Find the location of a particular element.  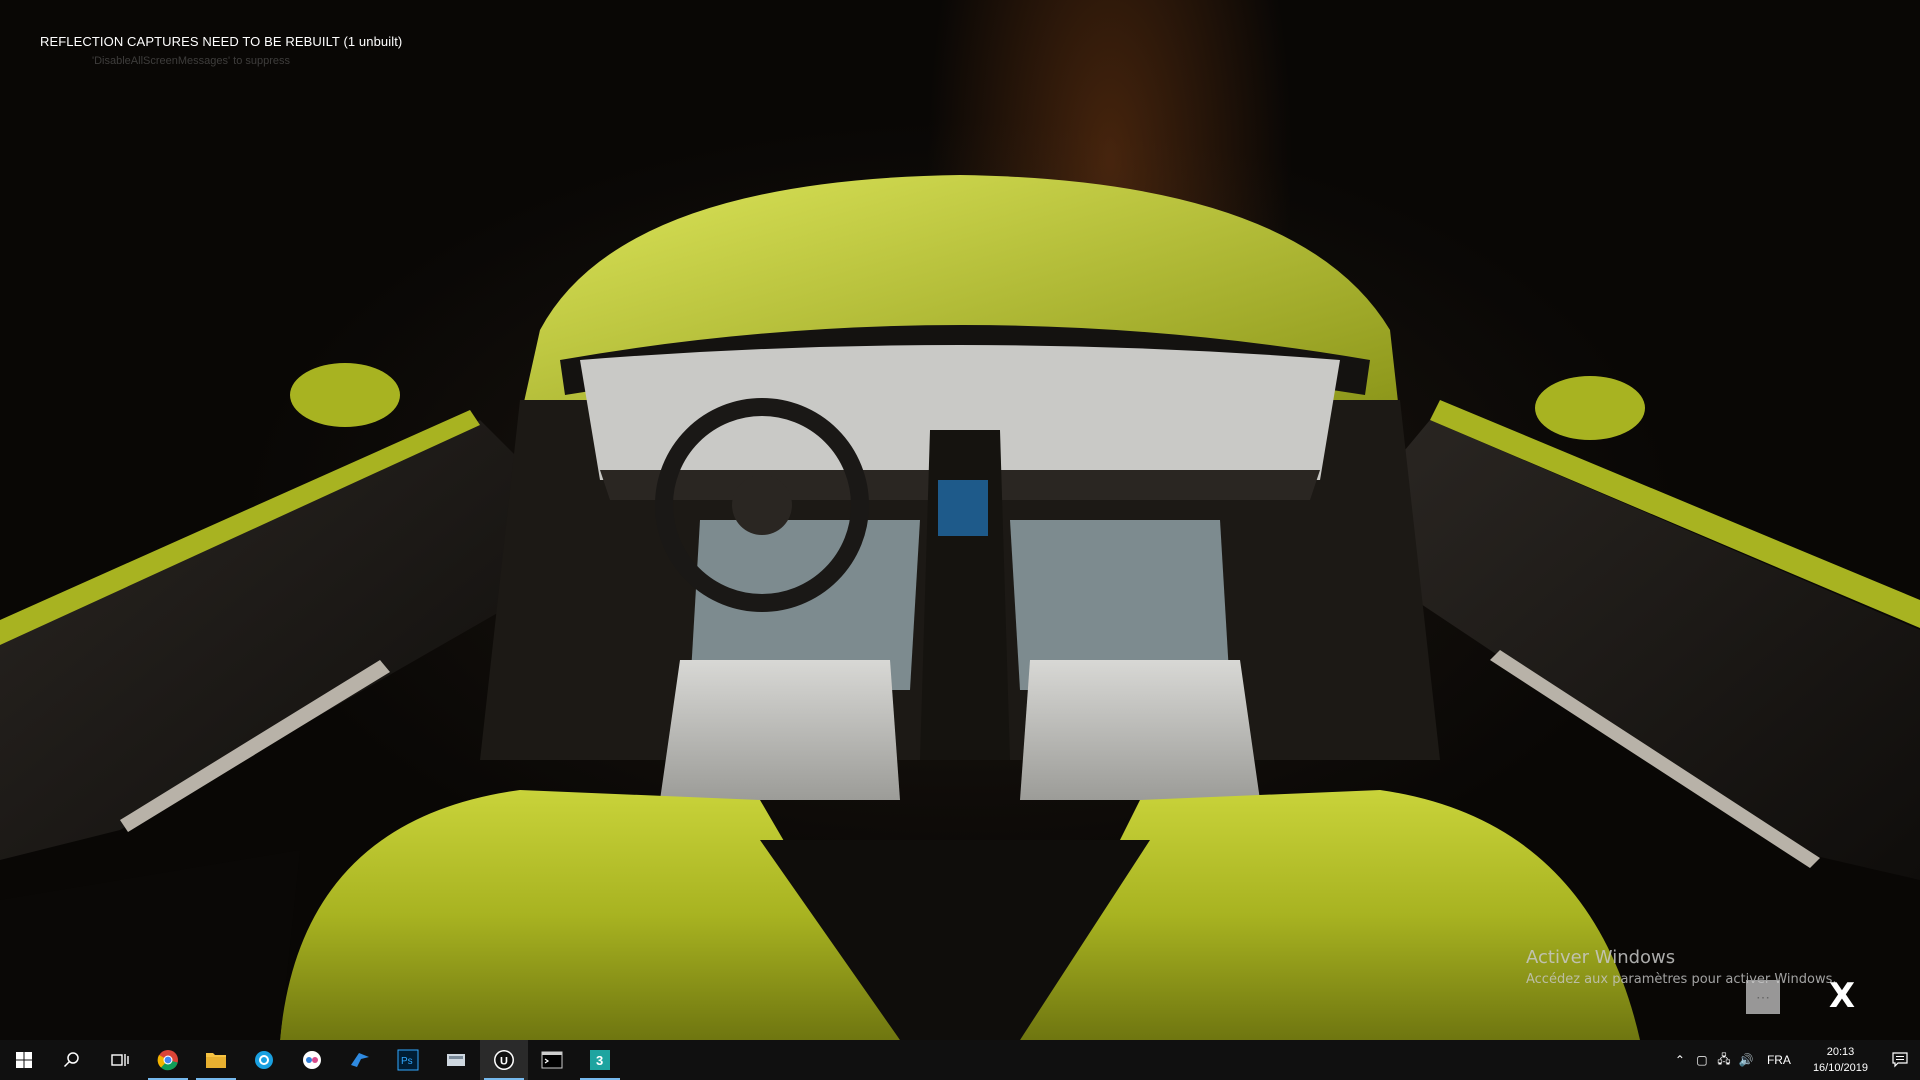

taskbar-terminal is located at coordinates (552, 1060).